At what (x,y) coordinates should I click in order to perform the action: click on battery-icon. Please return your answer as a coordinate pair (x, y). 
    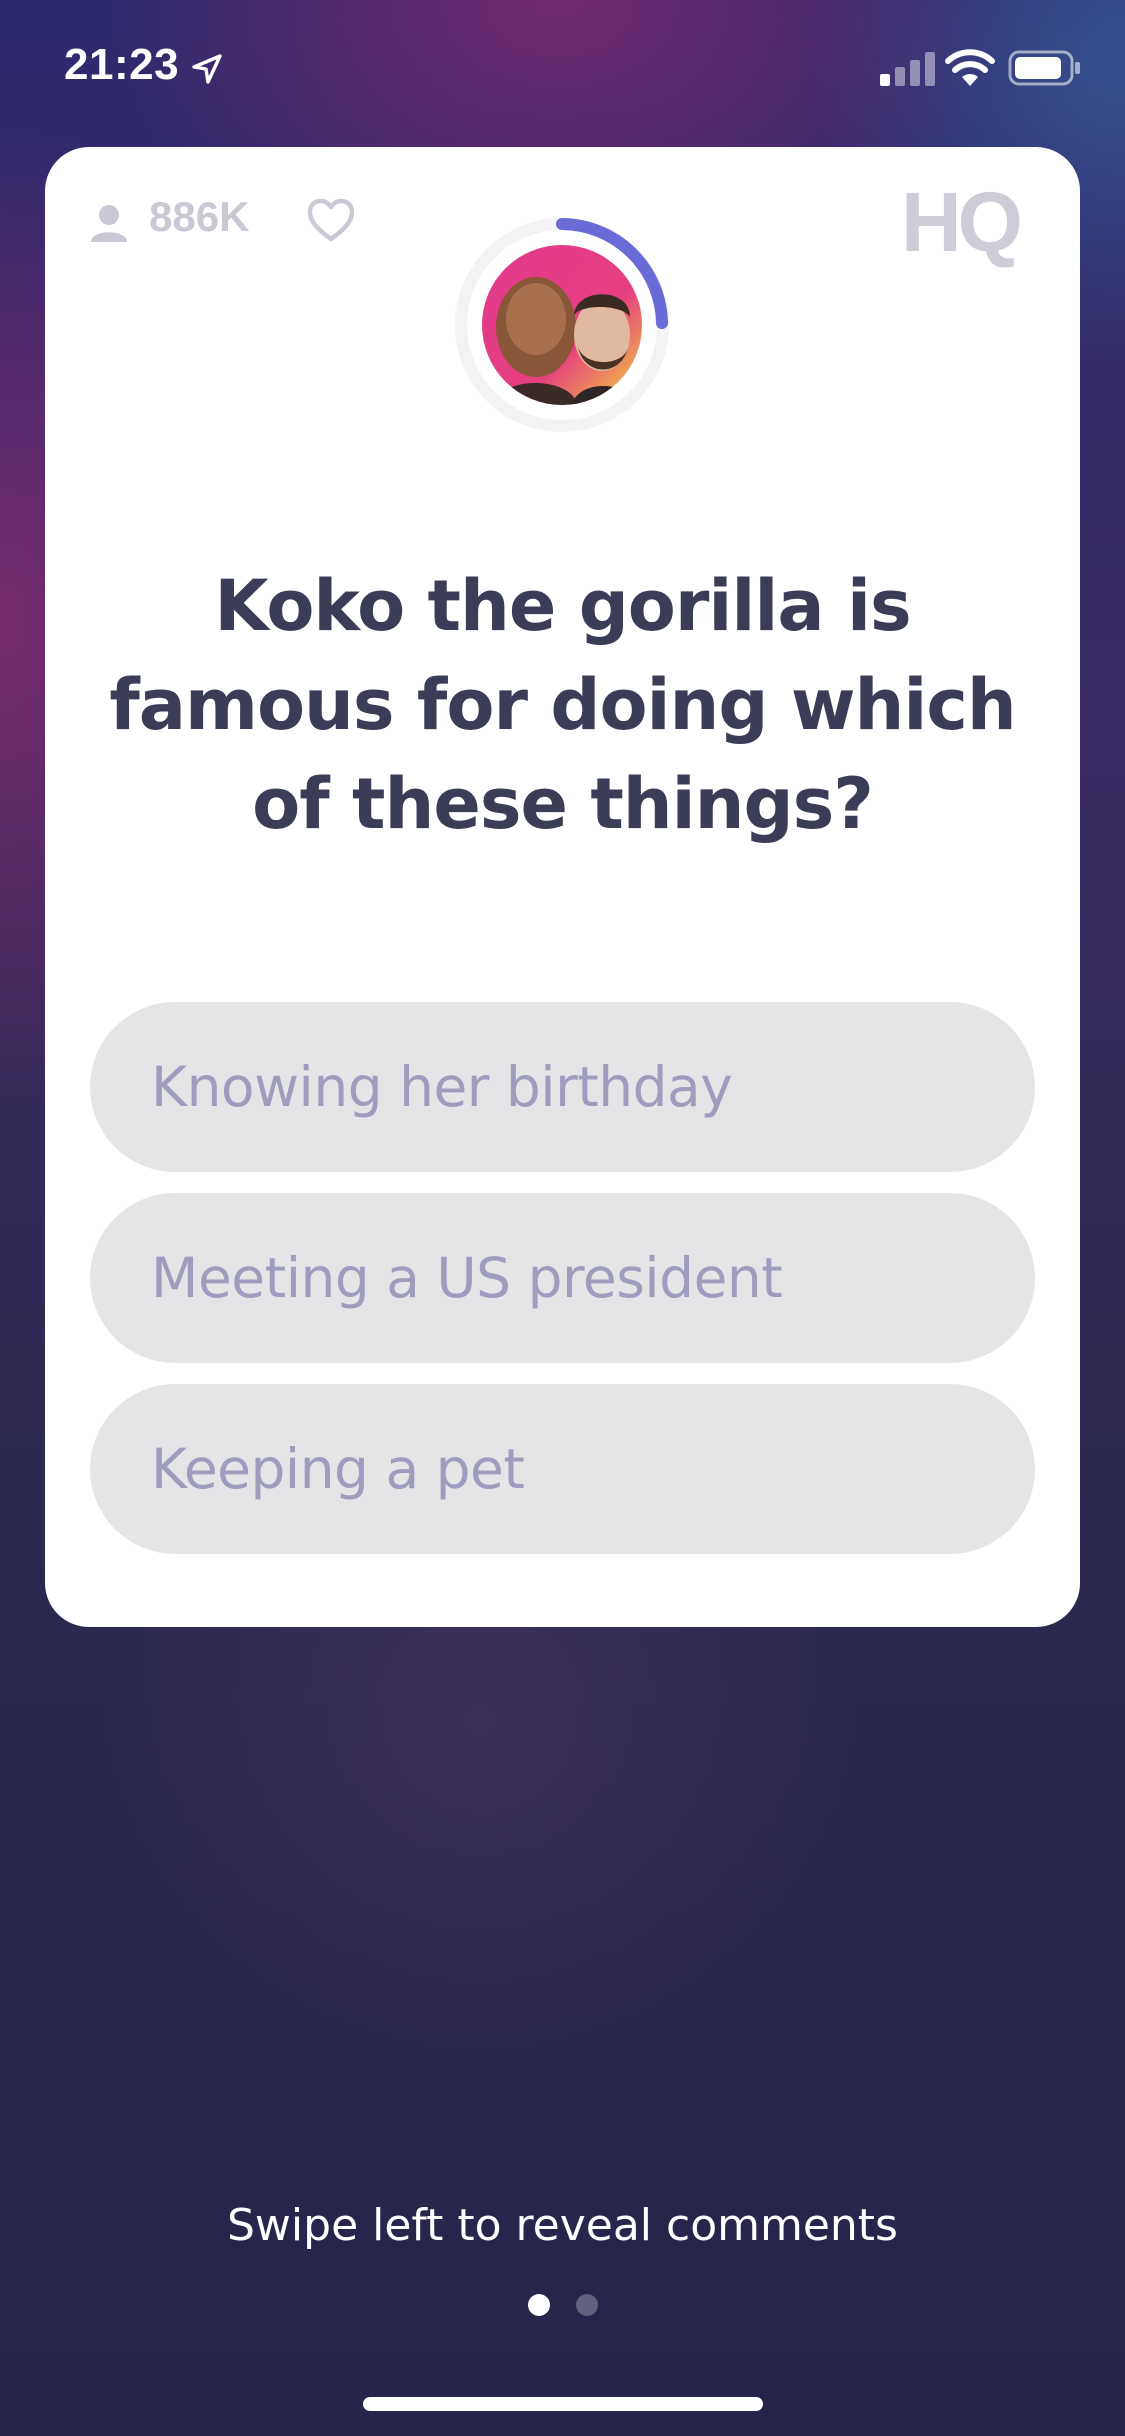
    Looking at the image, I should click on (1044, 68).